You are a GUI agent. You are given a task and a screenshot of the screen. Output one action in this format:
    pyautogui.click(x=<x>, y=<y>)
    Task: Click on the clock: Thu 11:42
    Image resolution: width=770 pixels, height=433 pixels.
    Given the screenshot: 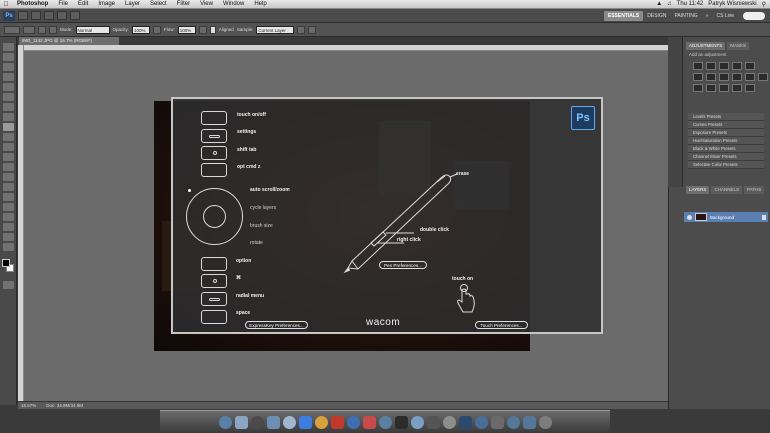 What is the action you would take?
    pyautogui.click(x=690, y=4)
    